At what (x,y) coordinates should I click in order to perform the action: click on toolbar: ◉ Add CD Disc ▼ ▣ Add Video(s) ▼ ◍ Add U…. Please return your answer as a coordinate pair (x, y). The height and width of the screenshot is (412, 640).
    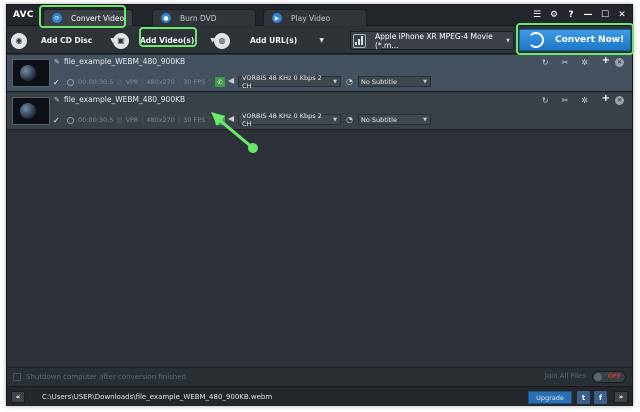
    Looking at the image, I should click on (319, 40).